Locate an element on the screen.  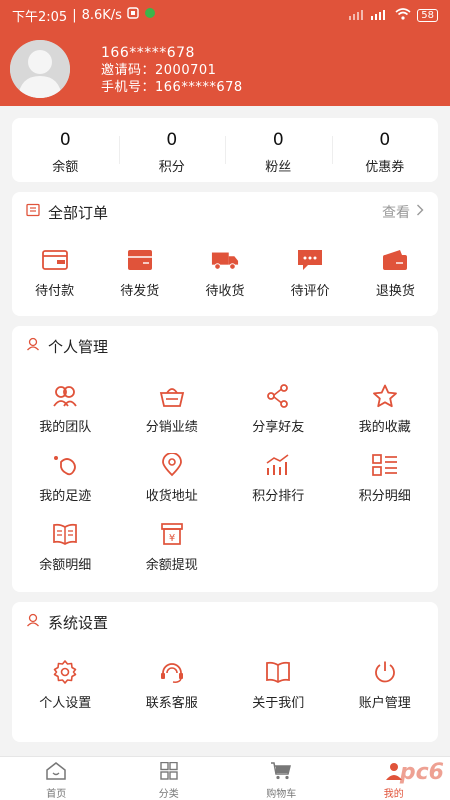
points-details: 积分明细 is located at coordinates (385, 477).